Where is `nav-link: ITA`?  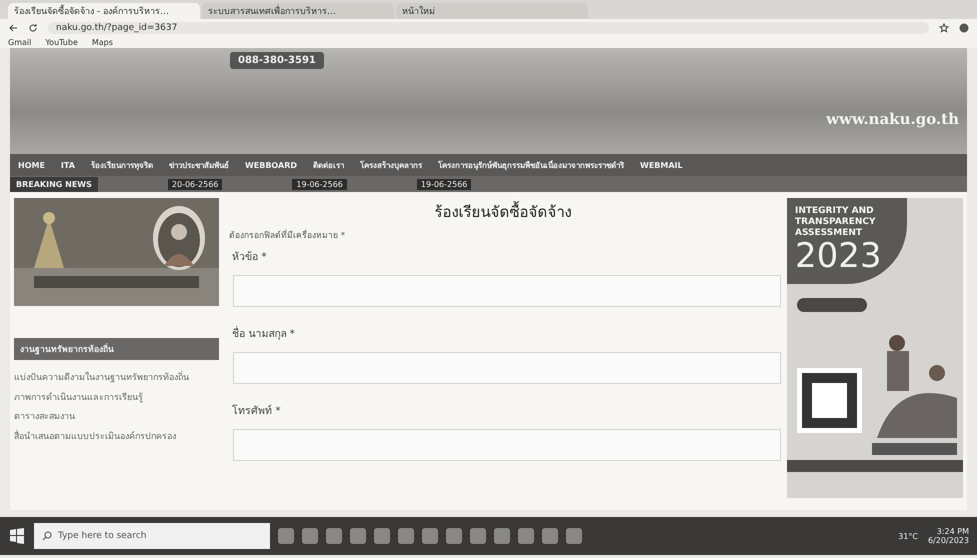 nav-link: ITA is located at coordinates (67, 165).